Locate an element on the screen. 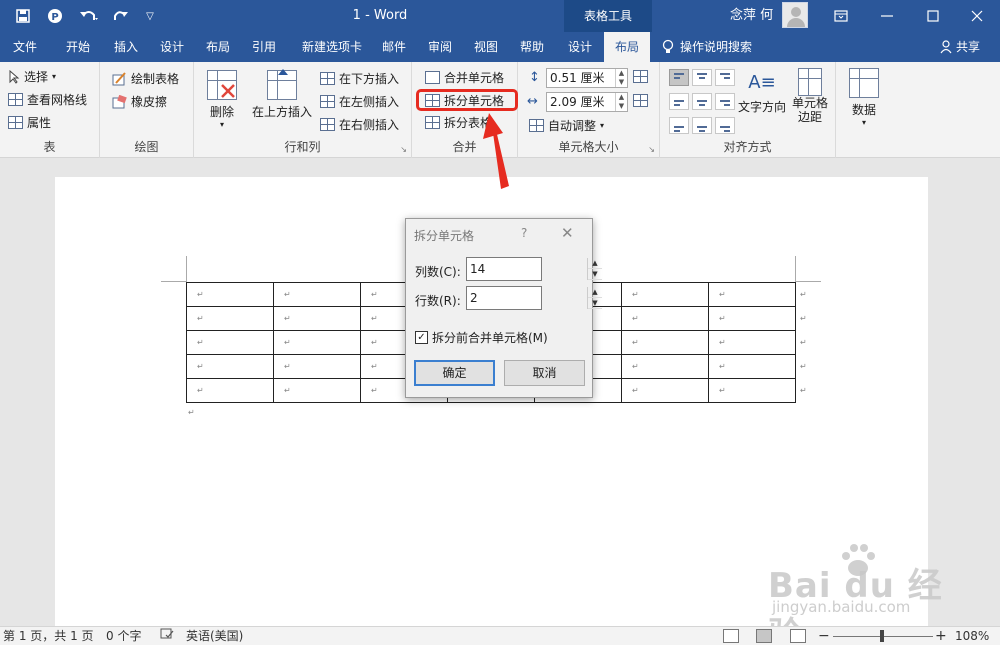 Image resolution: width=1000 pixels, height=645 pixels. undo-icon is located at coordinates (89, 16).